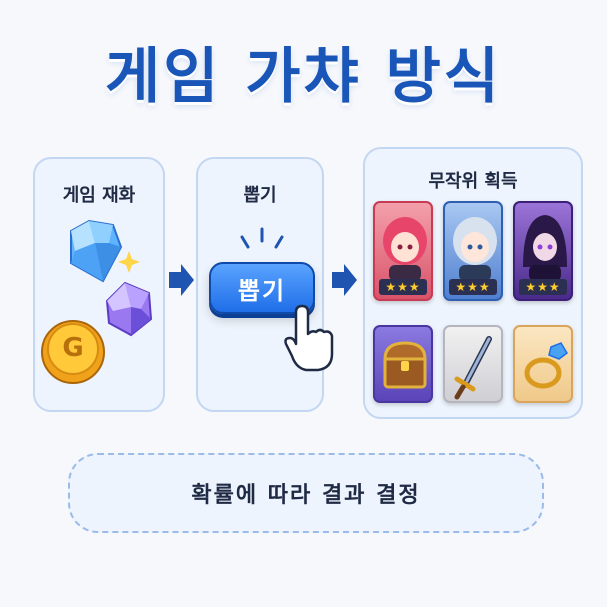  Describe the element at coordinates (303, 77) in the screenshot. I see `page-title: 게임 가챠 방식` at that location.